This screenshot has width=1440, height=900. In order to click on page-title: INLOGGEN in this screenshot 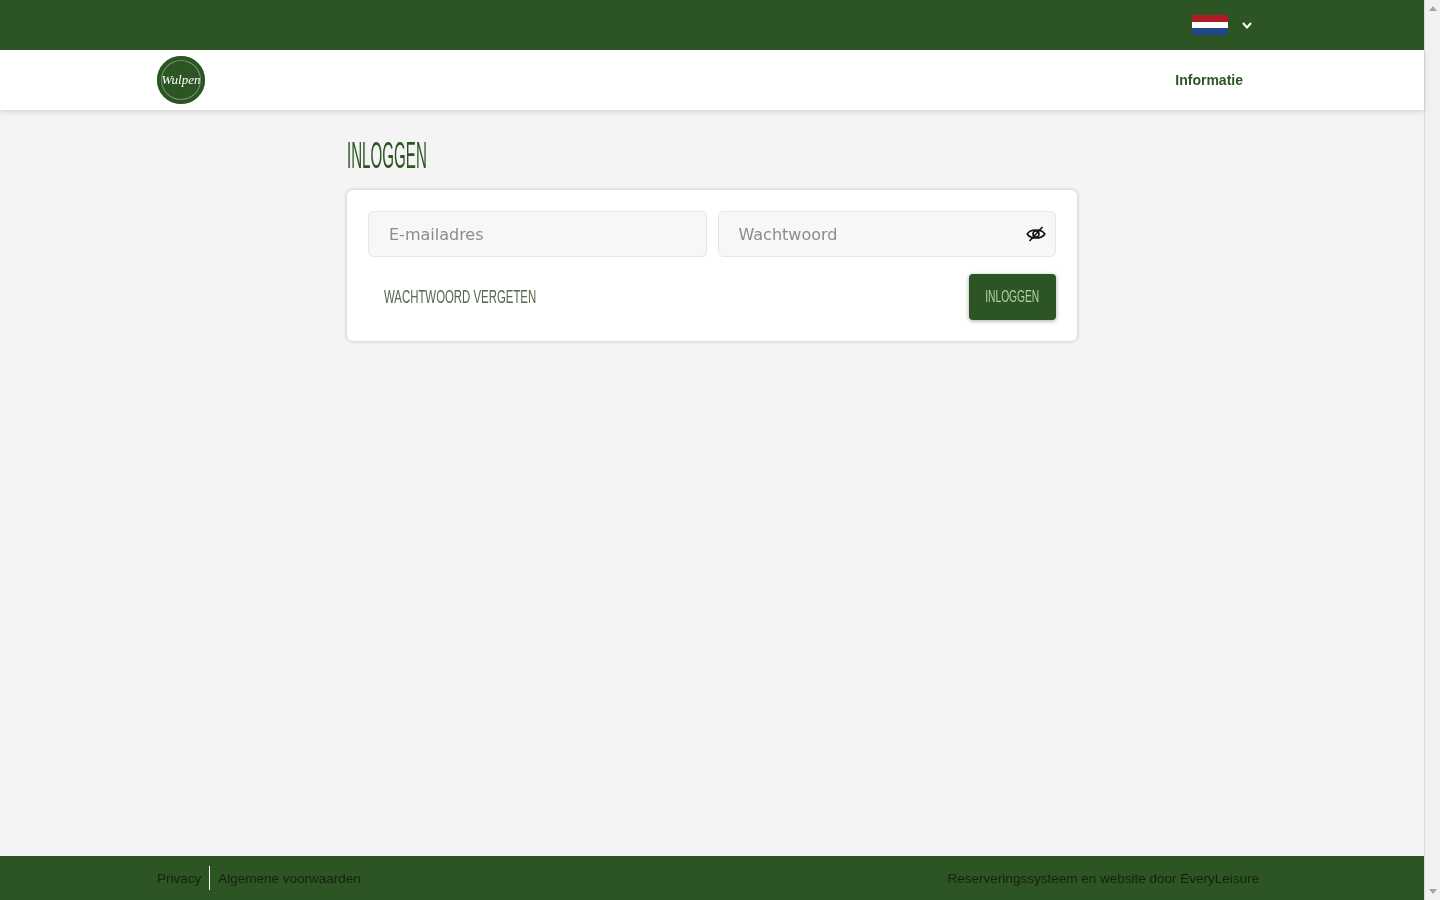, I will do `click(387, 156)`.